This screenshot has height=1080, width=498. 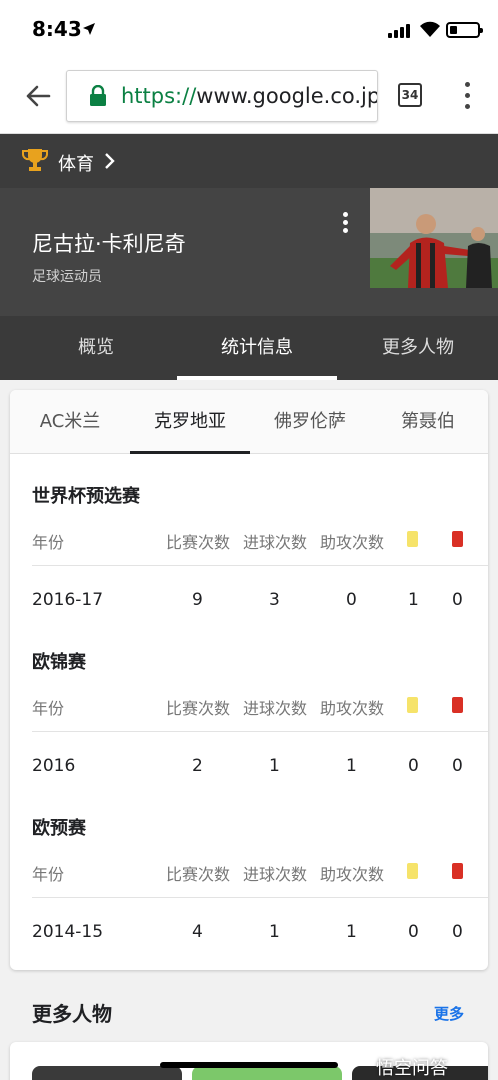 What do you see at coordinates (310, 422) in the screenshot?
I see `team-tab-fiorentina: 佛罗伦萨` at bounding box center [310, 422].